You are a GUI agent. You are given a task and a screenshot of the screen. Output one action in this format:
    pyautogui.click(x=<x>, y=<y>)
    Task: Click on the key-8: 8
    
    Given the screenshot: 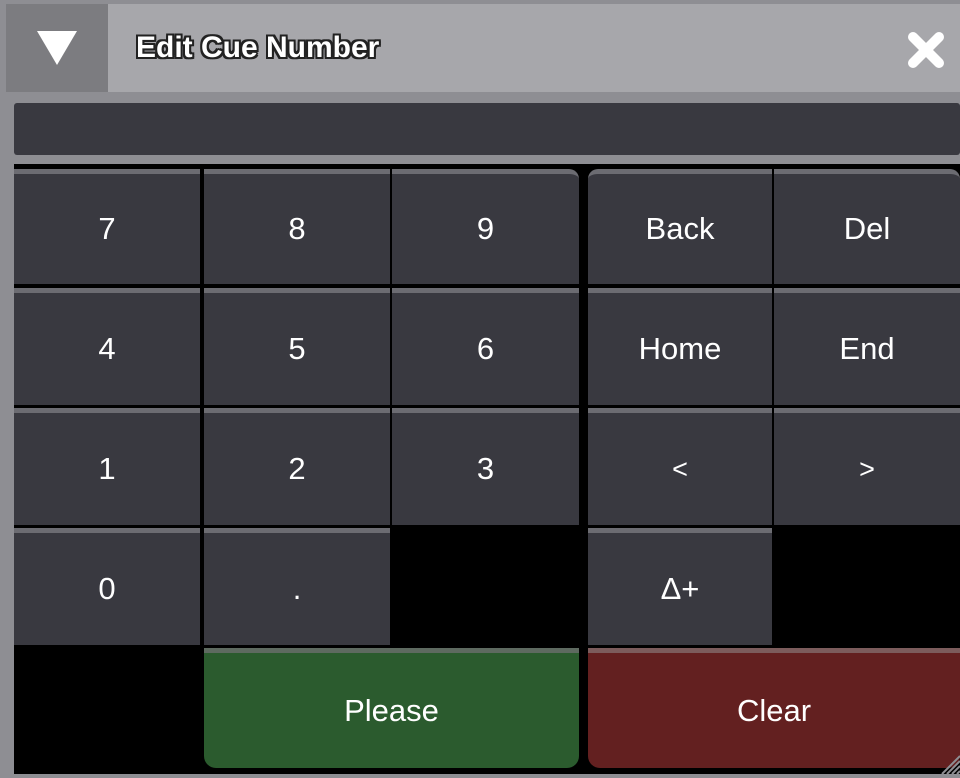 What is the action you would take?
    pyautogui.click(x=297, y=226)
    